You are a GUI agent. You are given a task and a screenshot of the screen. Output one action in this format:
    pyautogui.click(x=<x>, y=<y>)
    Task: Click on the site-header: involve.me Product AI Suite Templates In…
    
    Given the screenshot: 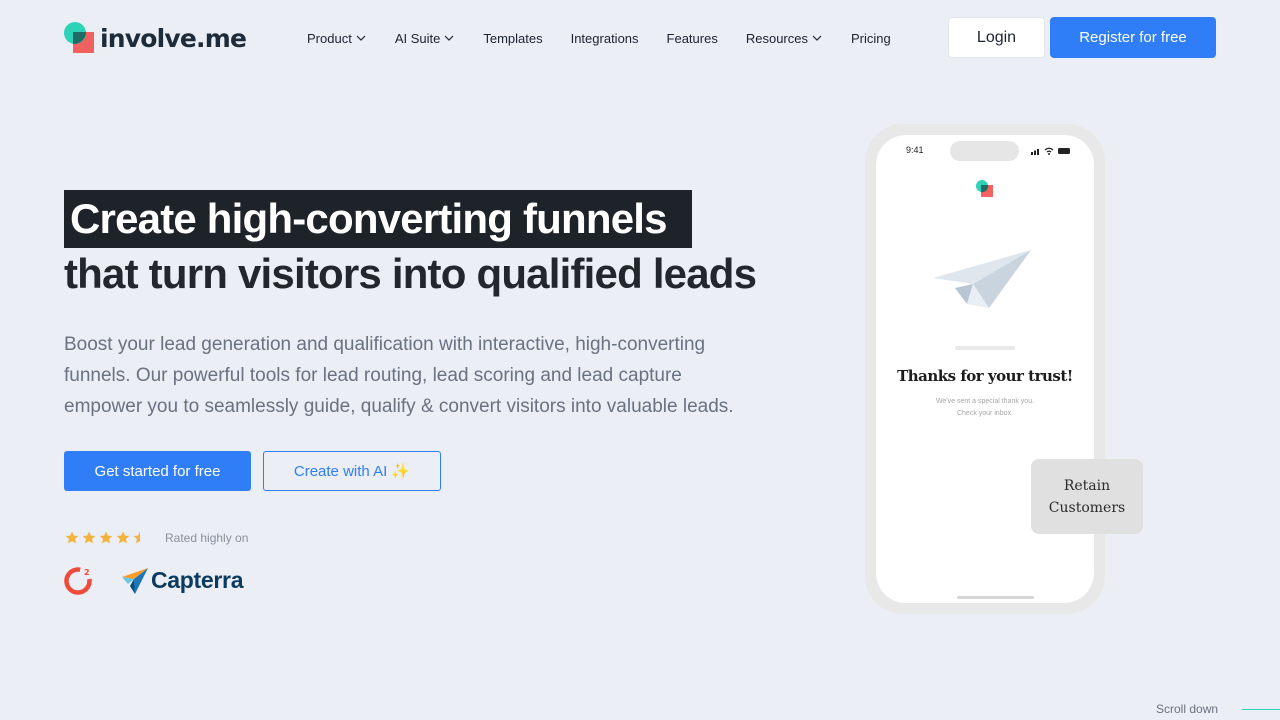 What is the action you would take?
    pyautogui.click(x=640, y=38)
    